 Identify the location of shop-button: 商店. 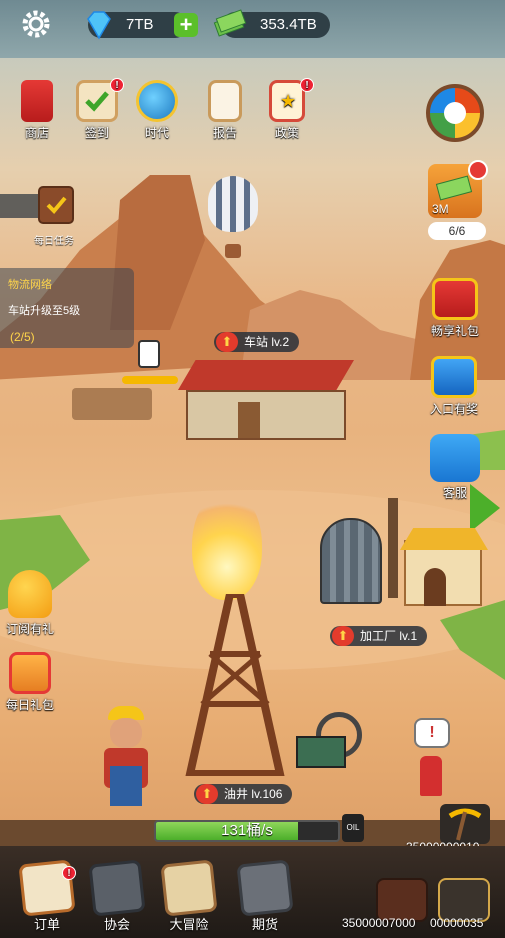
(37, 110).